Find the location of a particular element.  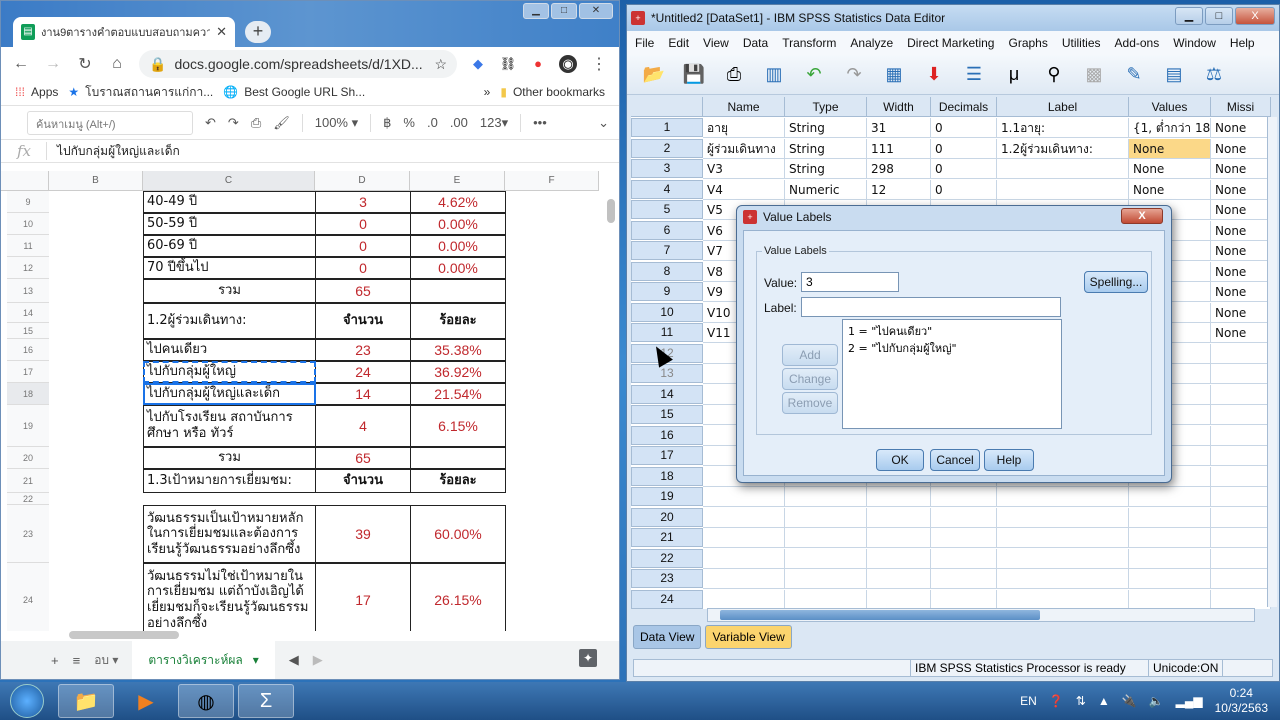

row-header: 24 is located at coordinates (28, 597).